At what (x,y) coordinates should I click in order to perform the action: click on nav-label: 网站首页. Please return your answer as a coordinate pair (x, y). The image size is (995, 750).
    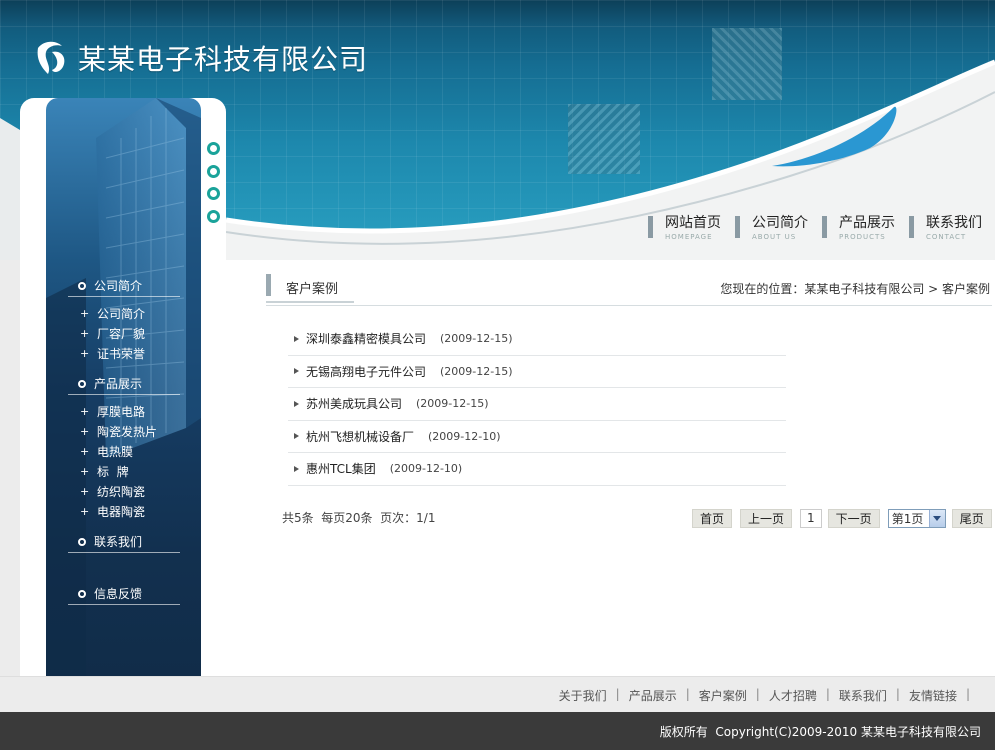
    Looking at the image, I should click on (693, 223).